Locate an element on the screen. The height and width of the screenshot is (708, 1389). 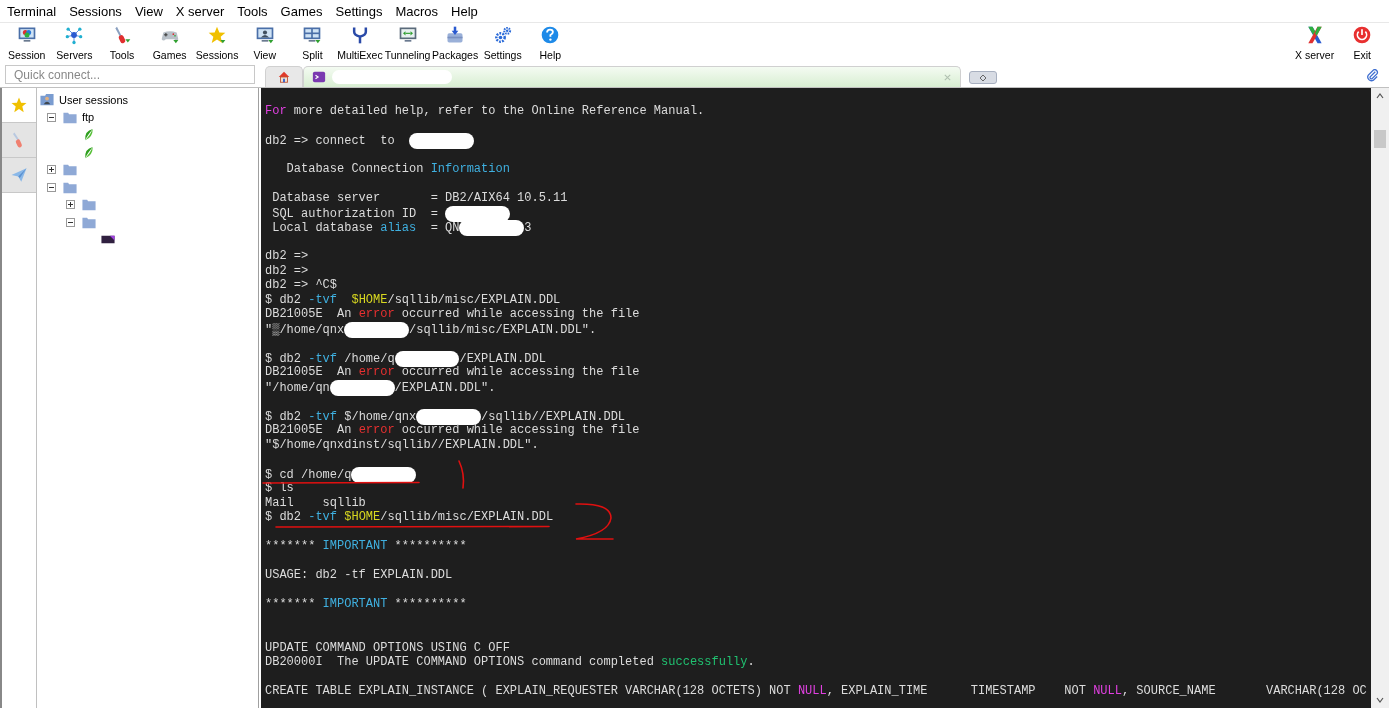
toolbar-button: Split is located at coordinates (312, 43).